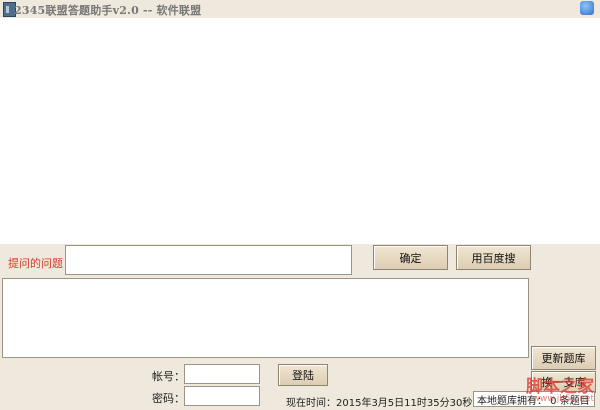 This screenshot has width=600, height=410. Describe the element at coordinates (410, 257) in the screenshot. I see `confirm-button: 确定` at that location.